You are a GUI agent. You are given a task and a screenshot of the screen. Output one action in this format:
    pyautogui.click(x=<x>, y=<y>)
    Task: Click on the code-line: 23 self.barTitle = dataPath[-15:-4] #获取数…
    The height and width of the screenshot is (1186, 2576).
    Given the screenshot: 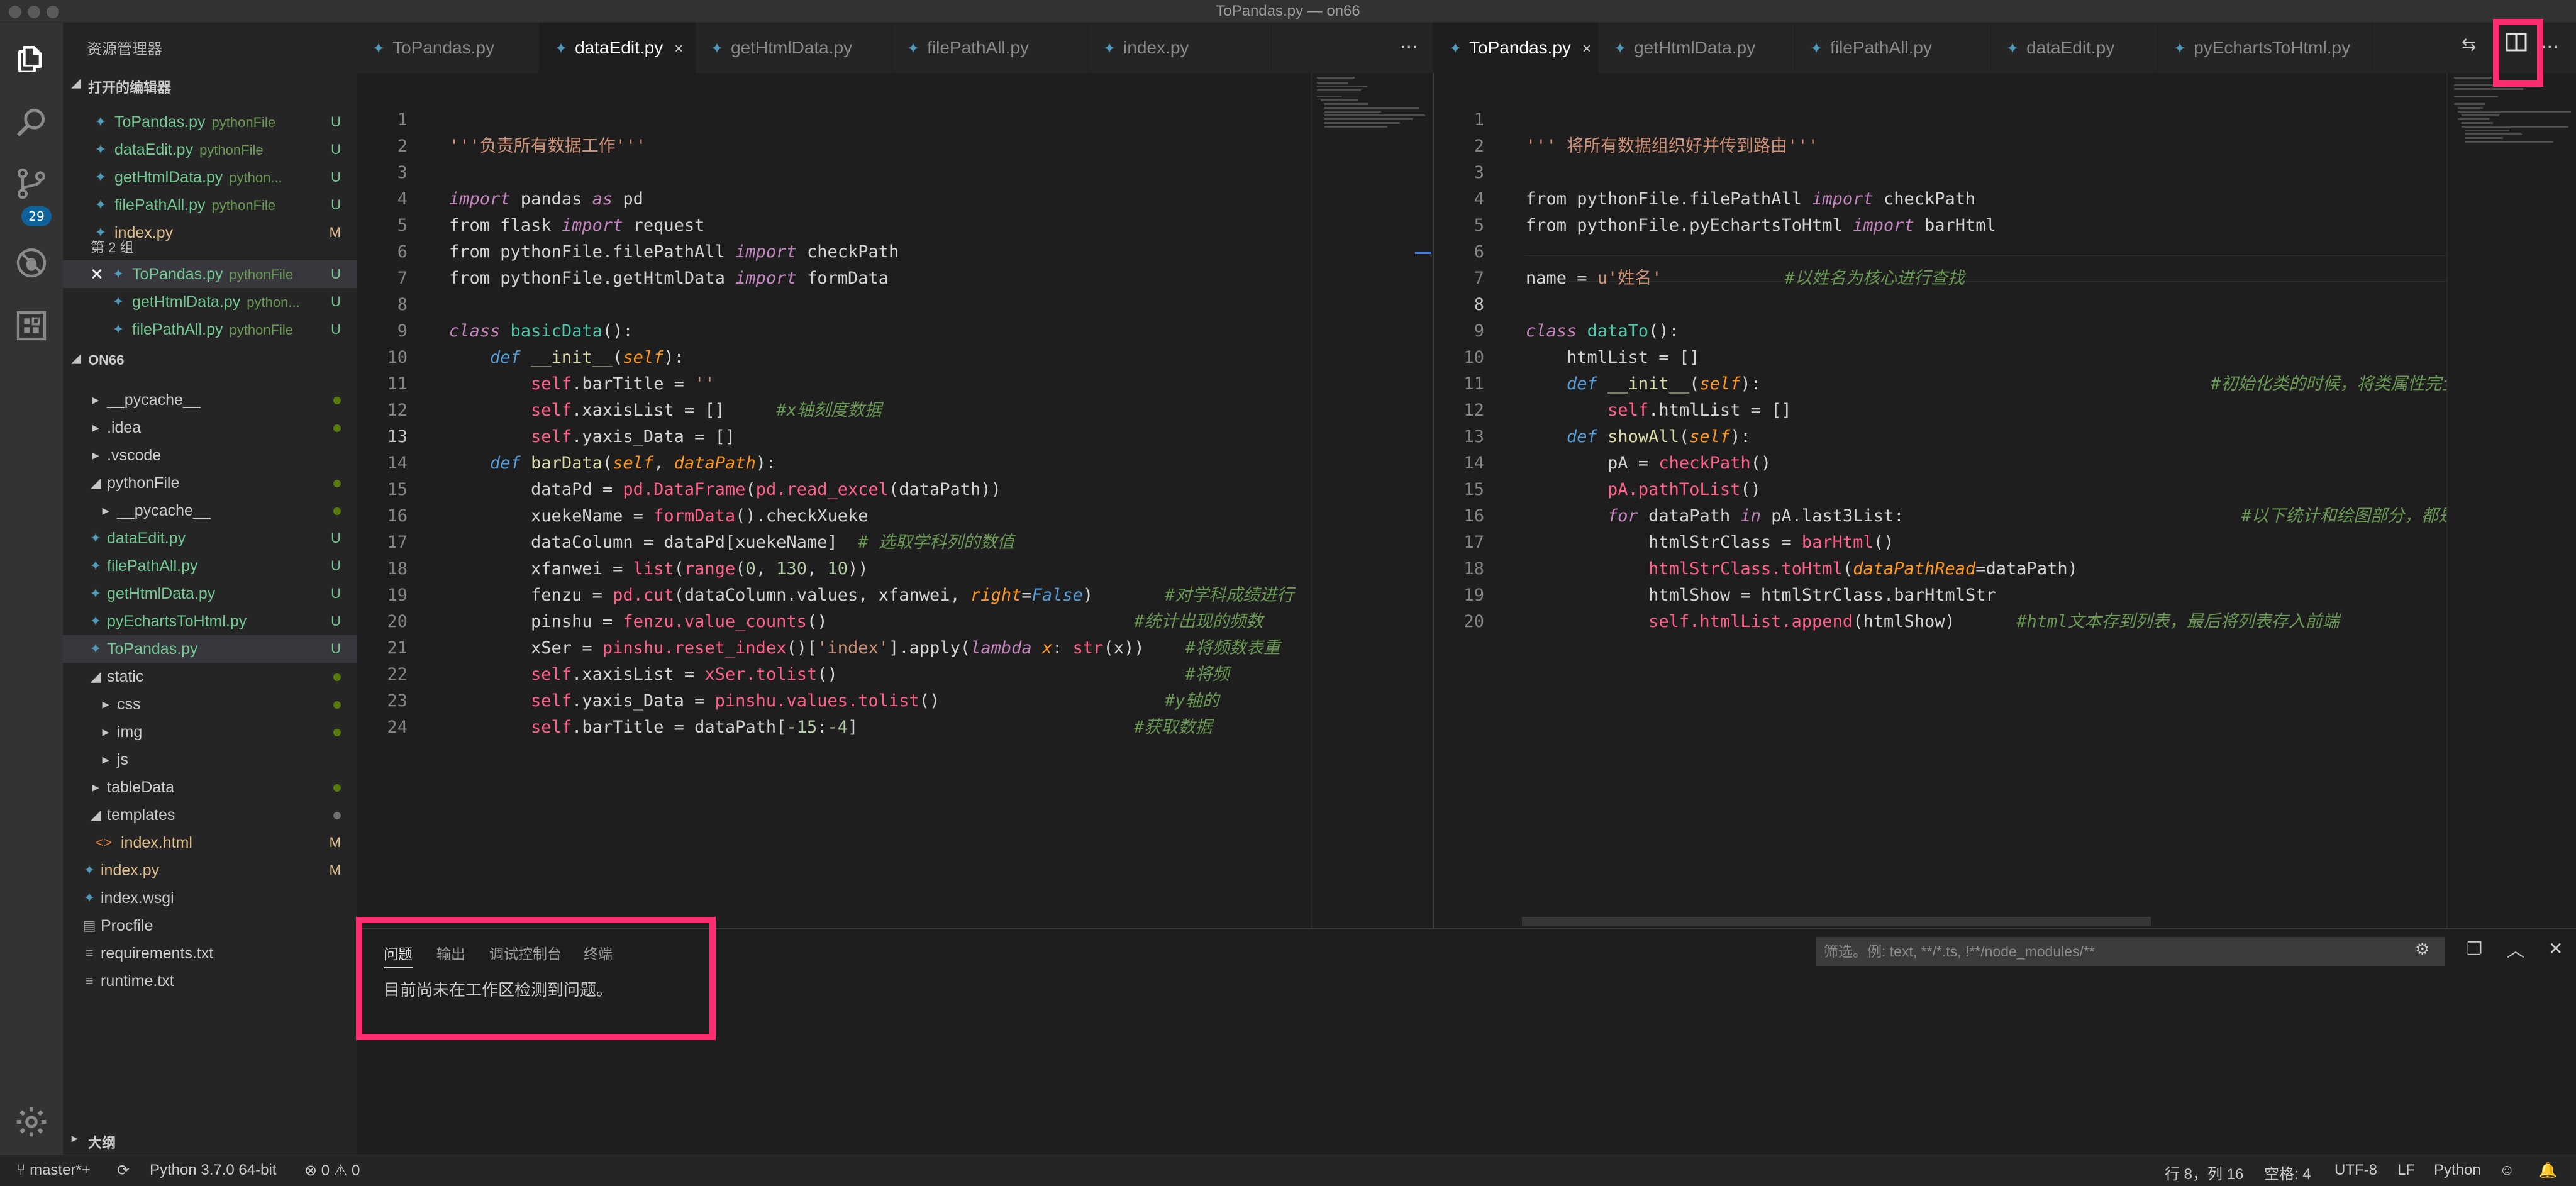 What is the action you would take?
    pyautogui.click(x=834, y=699)
    